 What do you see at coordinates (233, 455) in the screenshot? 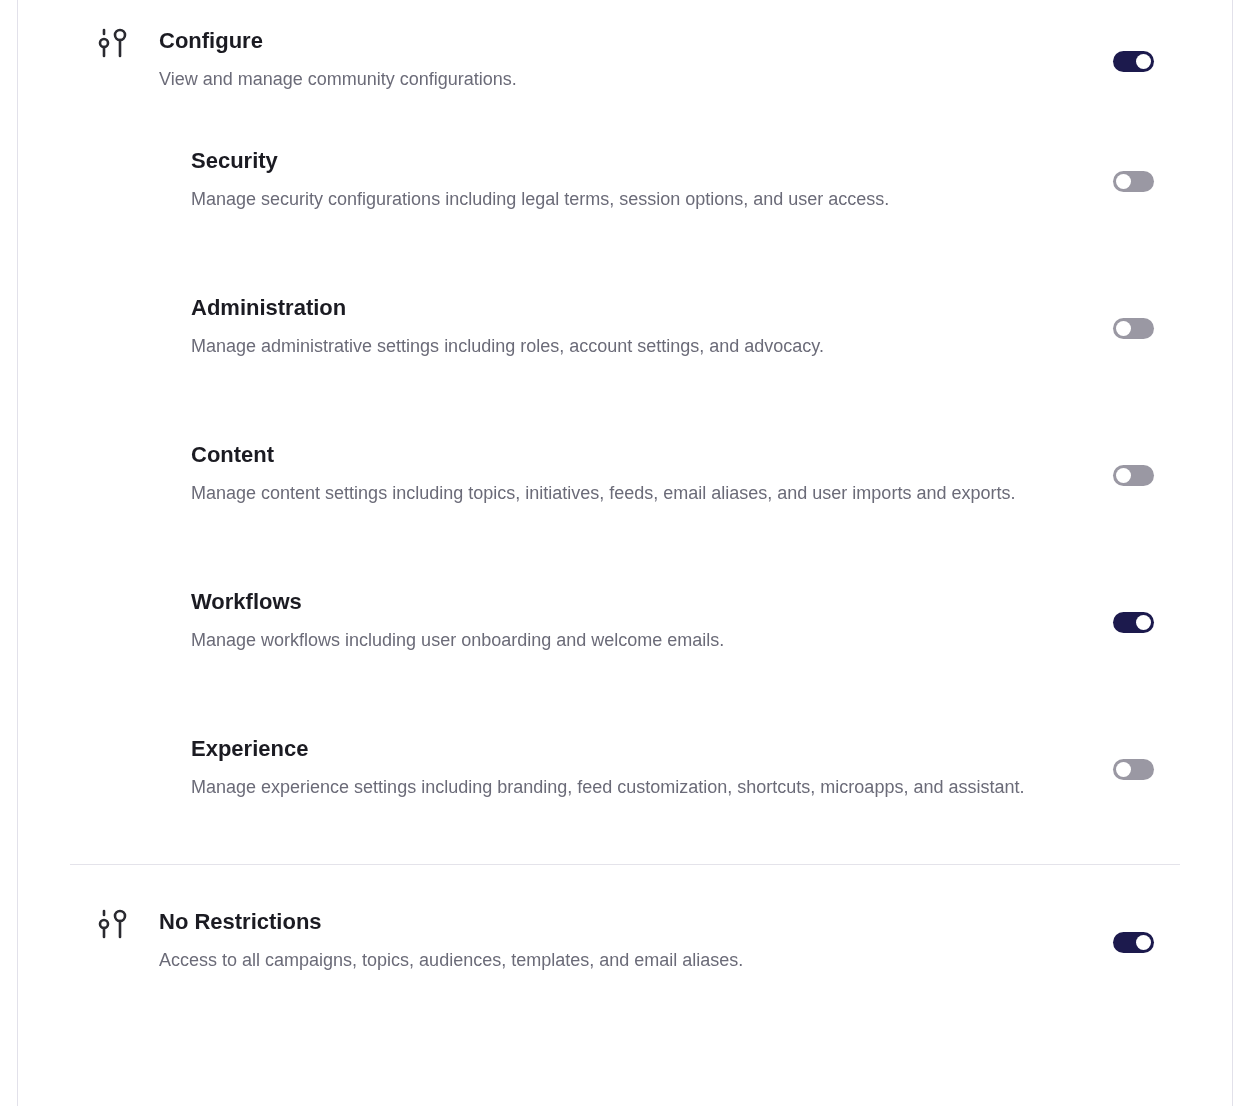
I see `permission-title: Content` at bounding box center [233, 455].